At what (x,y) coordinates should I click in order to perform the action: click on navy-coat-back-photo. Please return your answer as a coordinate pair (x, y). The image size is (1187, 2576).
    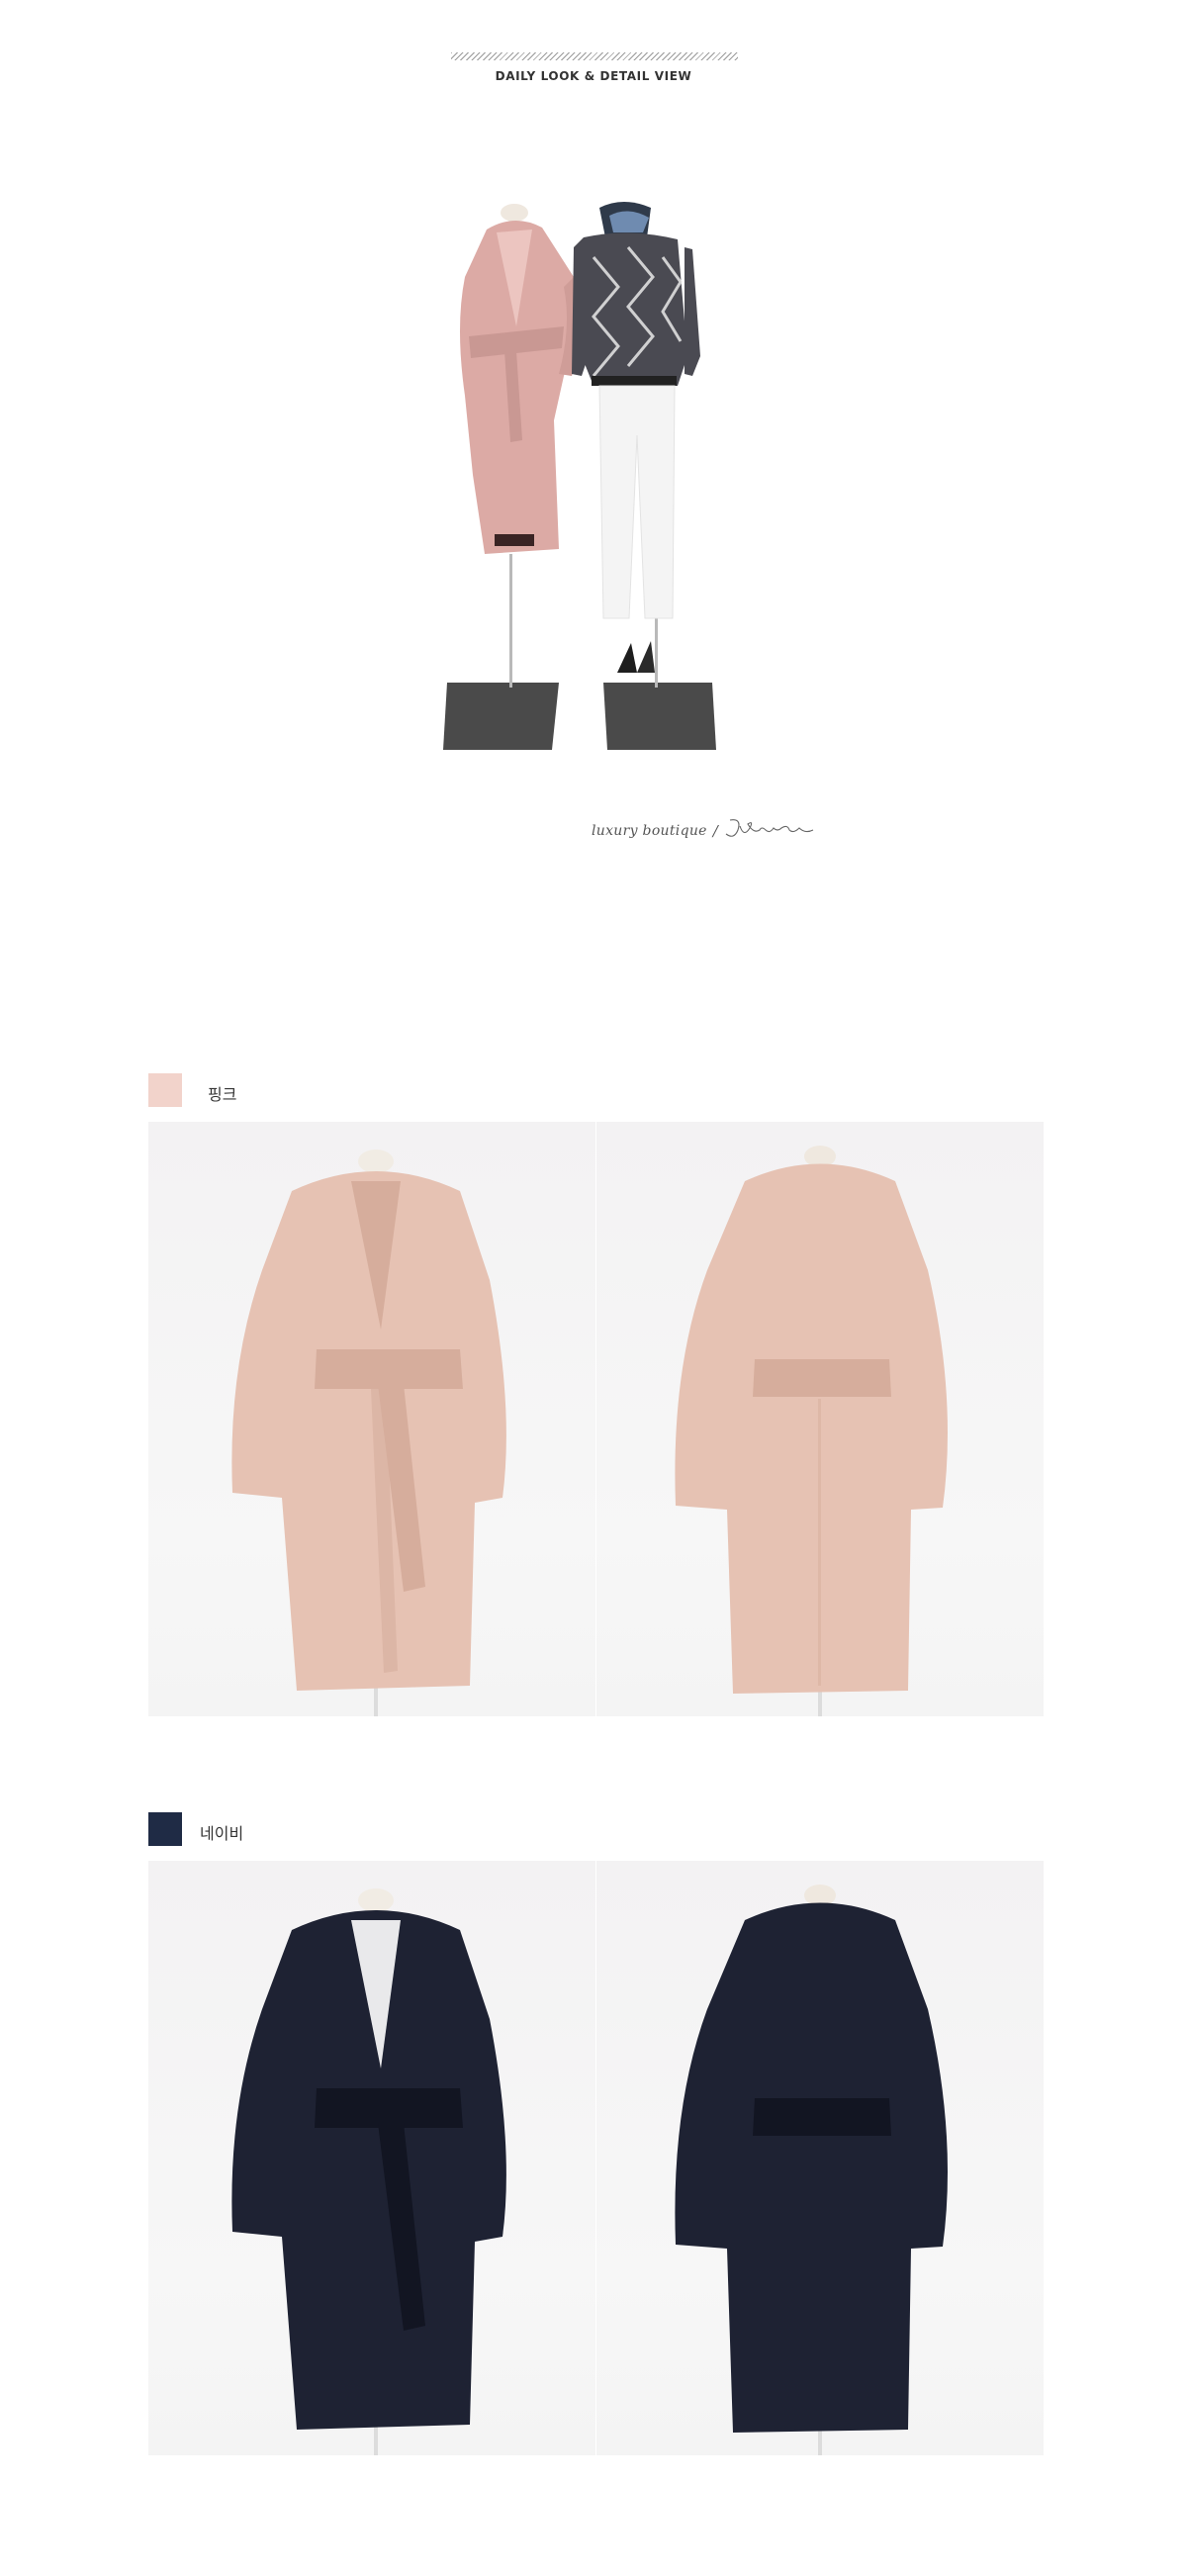
    Looking at the image, I should click on (820, 2158).